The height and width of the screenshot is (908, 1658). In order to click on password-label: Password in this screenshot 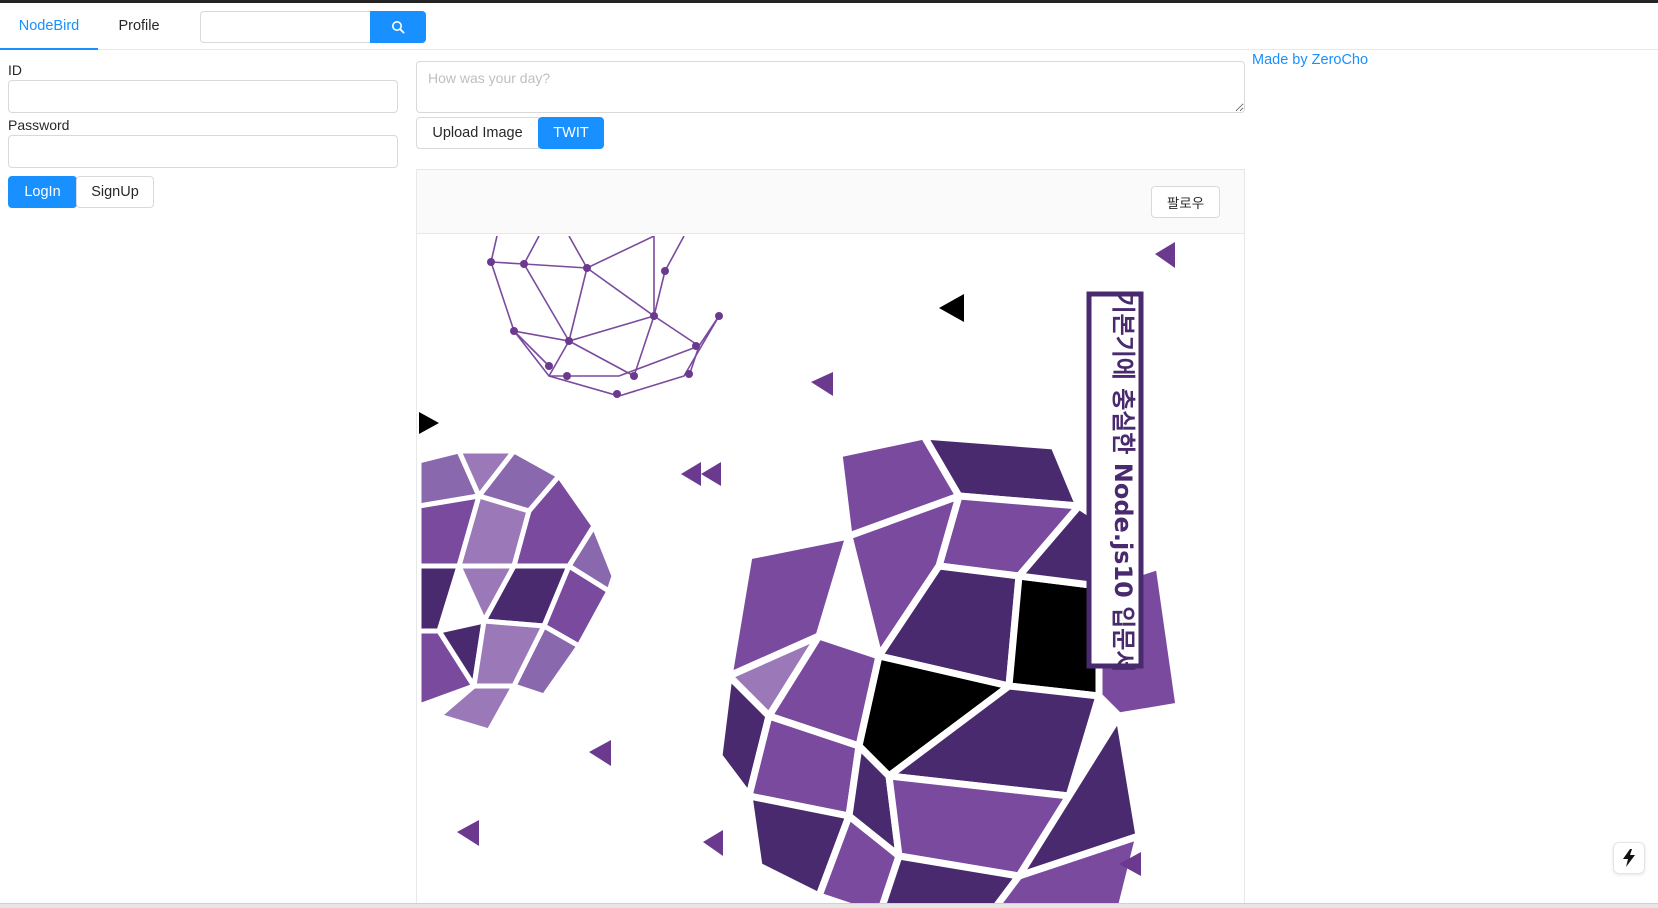, I will do `click(39, 125)`.